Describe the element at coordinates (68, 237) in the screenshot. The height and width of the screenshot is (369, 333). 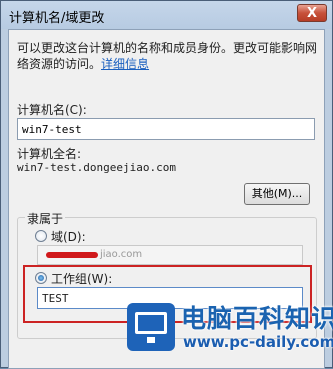
I see `domain-label: 域(D):` at that location.